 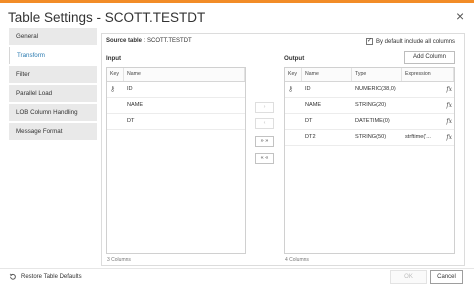 I want to click on table-row: DT, so click(x=176, y=122).